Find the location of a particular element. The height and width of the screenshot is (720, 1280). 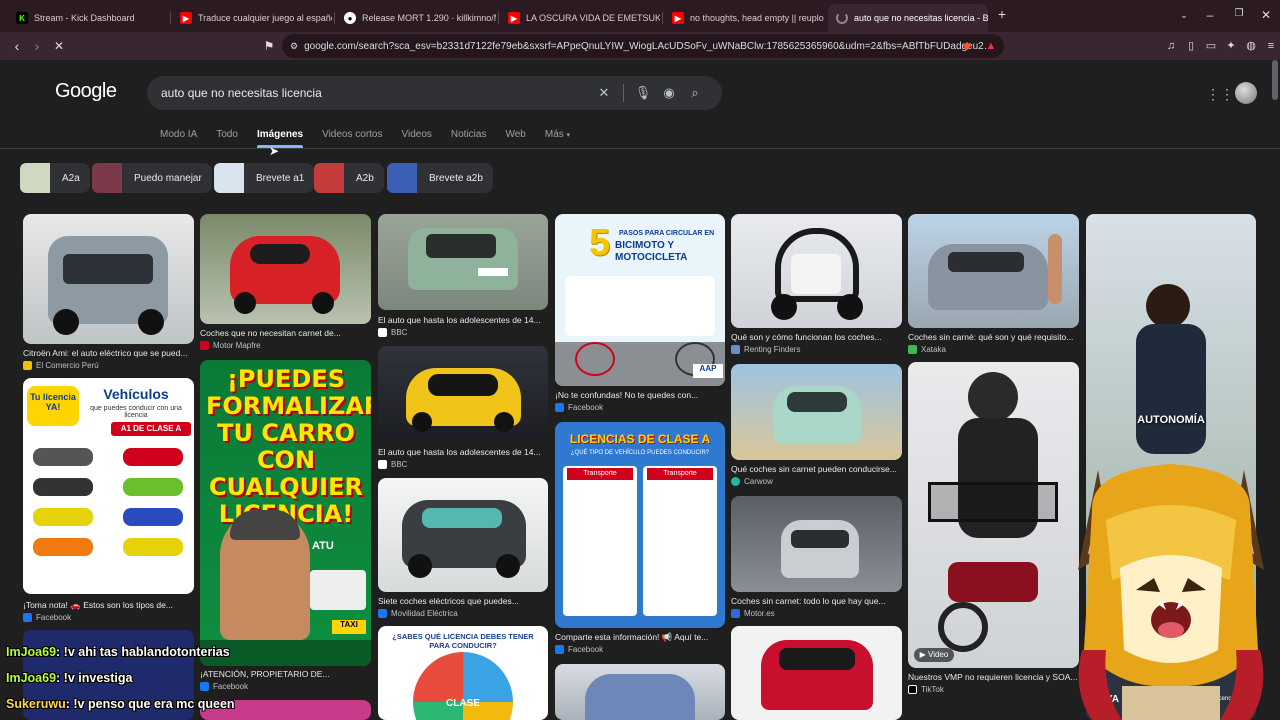

result-image-red-car is located at coordinates (285, 269).